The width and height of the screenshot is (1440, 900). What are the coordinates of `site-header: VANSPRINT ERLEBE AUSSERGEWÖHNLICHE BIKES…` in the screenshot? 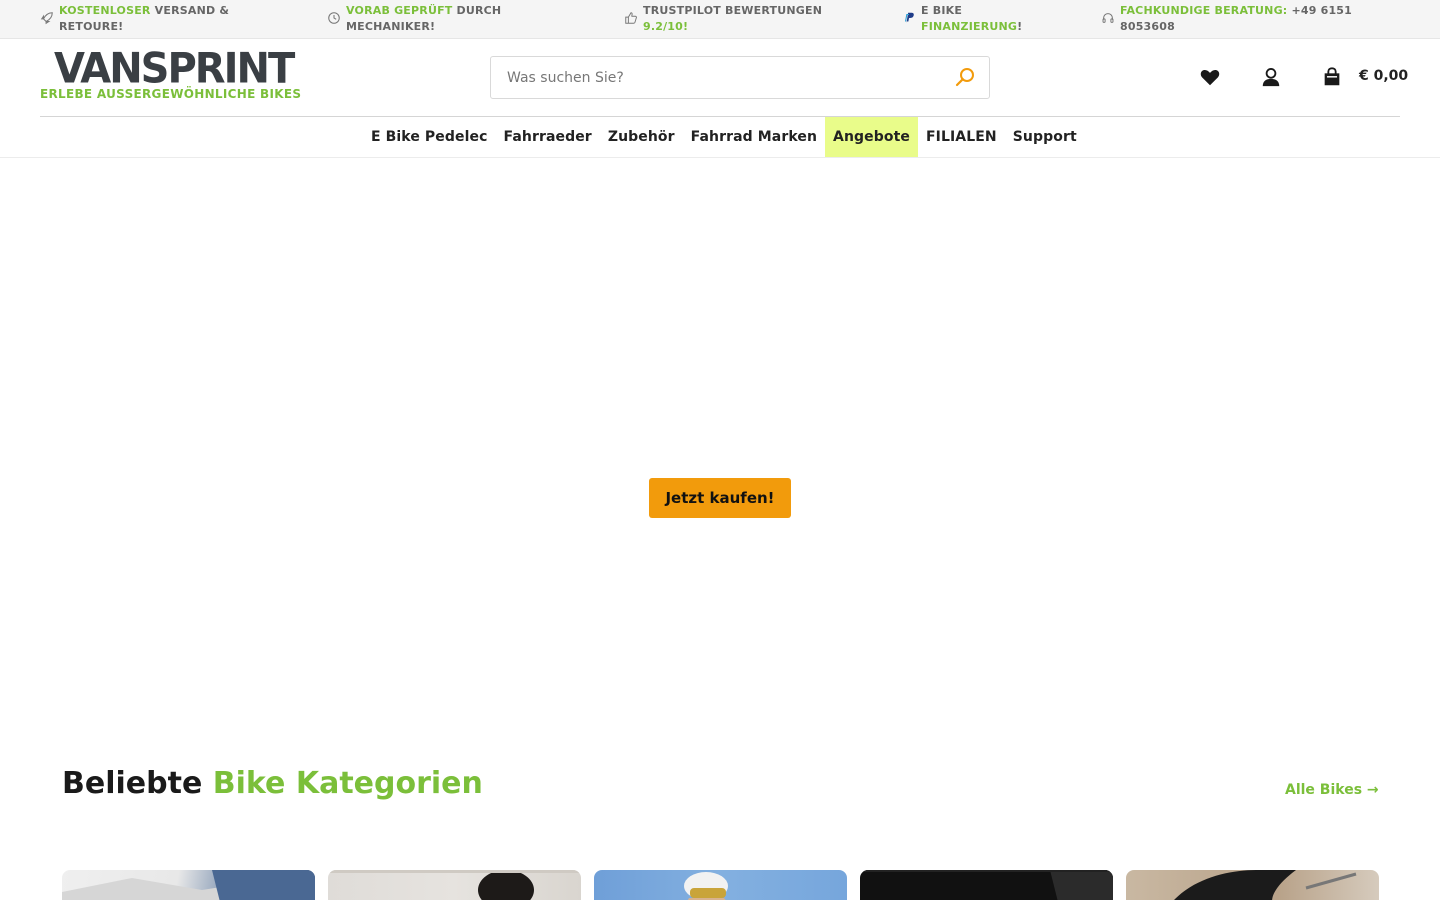 It's located at (720, 77).